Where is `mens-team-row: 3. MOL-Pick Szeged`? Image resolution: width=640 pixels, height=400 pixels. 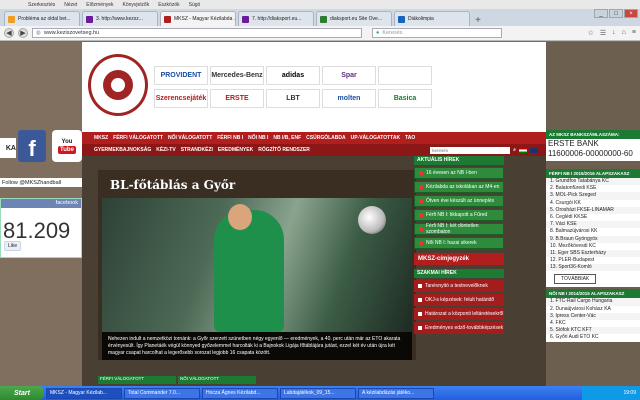
mens-team-row: 3. MOL-Pick Szeged is located at coordinates (593, 196).